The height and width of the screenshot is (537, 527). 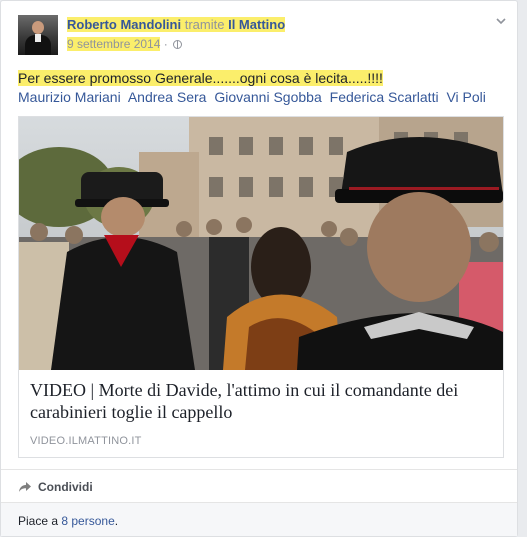 What do you see at coordinates (259, 485) in the screenshot?
I see `post-actions-bar: Condividi` at bounding box center [259, 485].